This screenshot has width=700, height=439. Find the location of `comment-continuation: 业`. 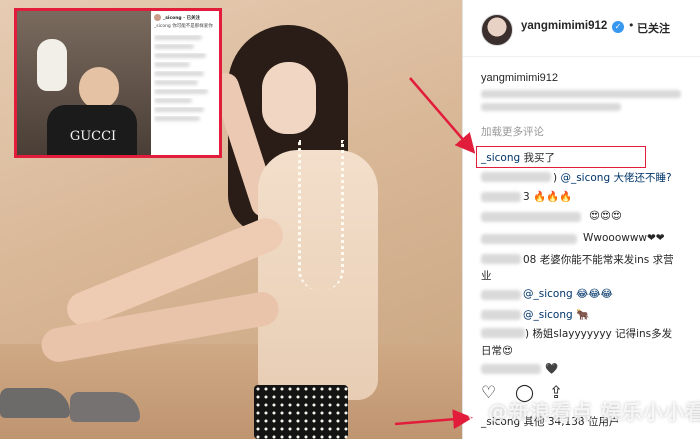

comment-continuation: 业 is located at coordinates (486, 276).